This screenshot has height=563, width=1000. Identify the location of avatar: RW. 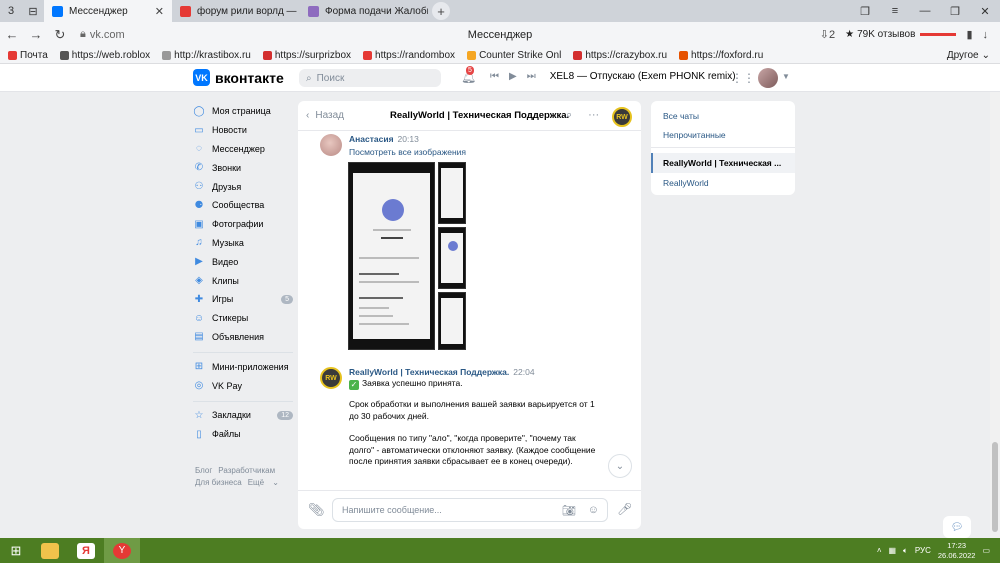
(331, 378).